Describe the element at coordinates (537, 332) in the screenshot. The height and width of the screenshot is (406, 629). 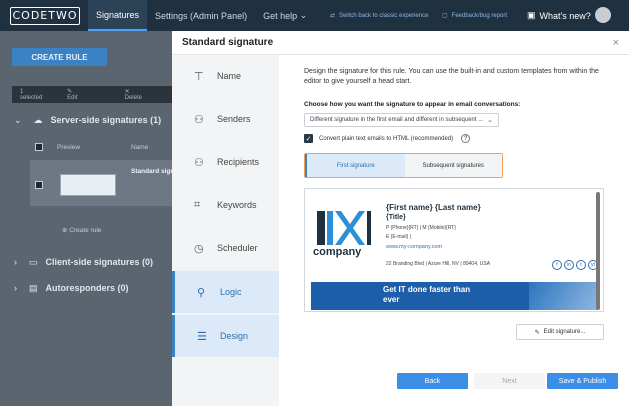
I see `pencil-icon: ✎` at that location.